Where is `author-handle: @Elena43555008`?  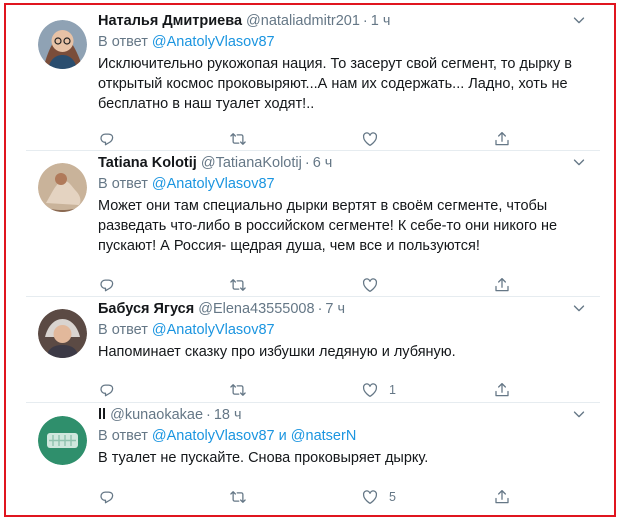 author-handle: @Elena43555008 is located at coordinates (256, 309).